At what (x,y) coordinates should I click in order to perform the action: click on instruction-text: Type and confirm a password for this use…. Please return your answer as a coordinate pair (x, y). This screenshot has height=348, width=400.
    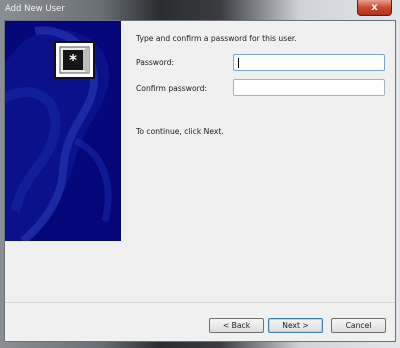
    Looking at the image, I should click on (216, 38).